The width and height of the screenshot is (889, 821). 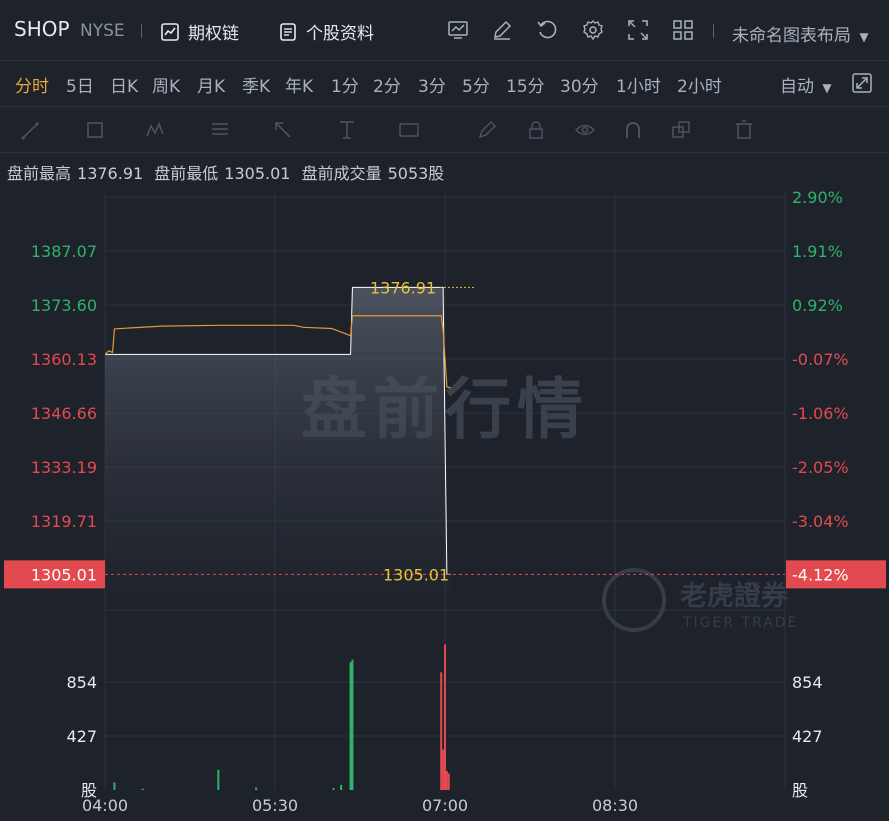 I want to click on x-tick: 07:00, so click(x=445, y=805).